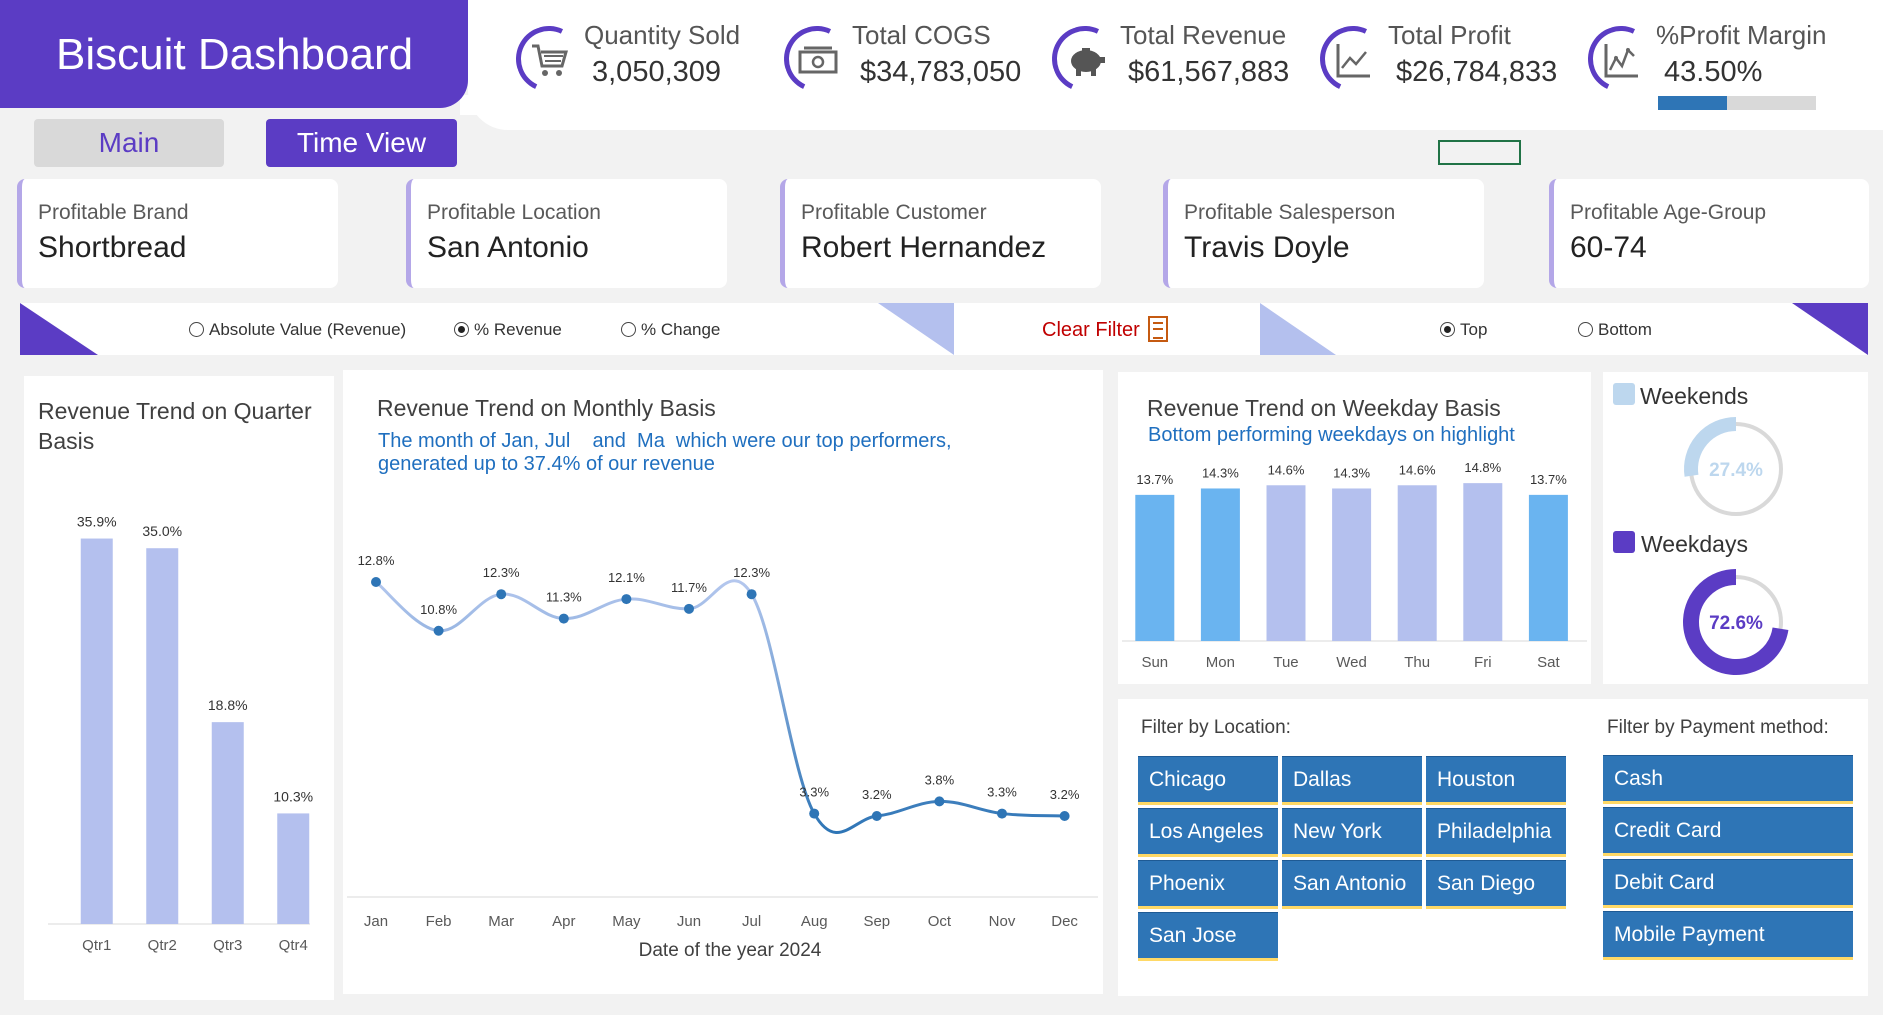 This screenshot has height=1015, width=1883. What do you see at coordinates (1608, 247) in the screenshot?
I see `card-value: 60-74` at bounding box center [1608, 247].